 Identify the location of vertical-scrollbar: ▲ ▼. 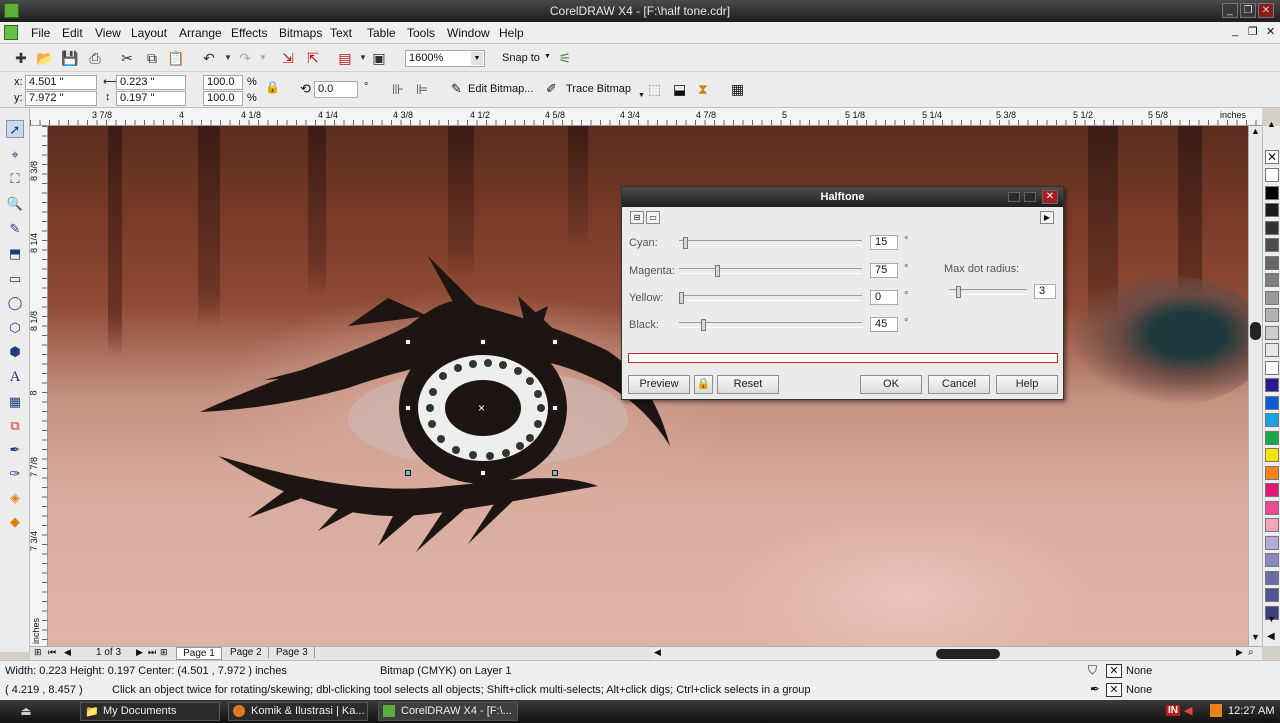
(1255, 386).